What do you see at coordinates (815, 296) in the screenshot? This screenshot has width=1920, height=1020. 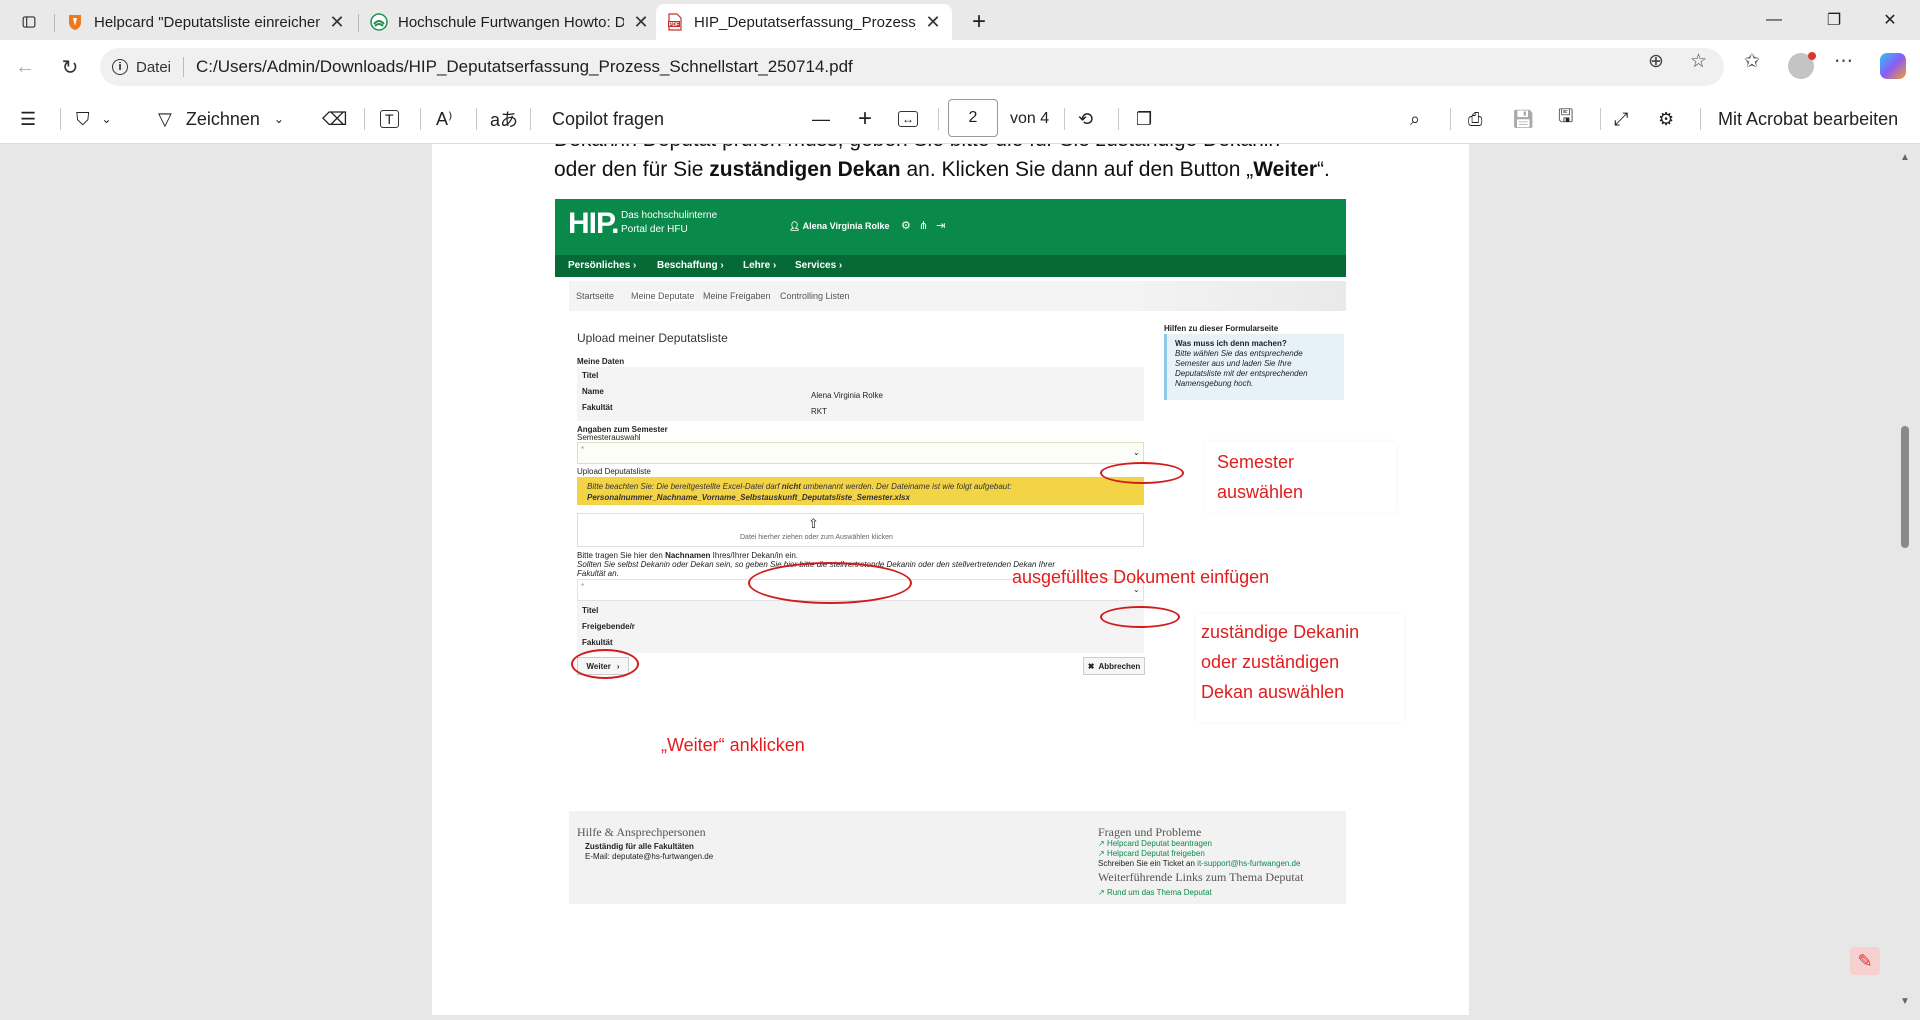 I see `hip-tab: Controlling Listen` at bounding box center [815, 296].